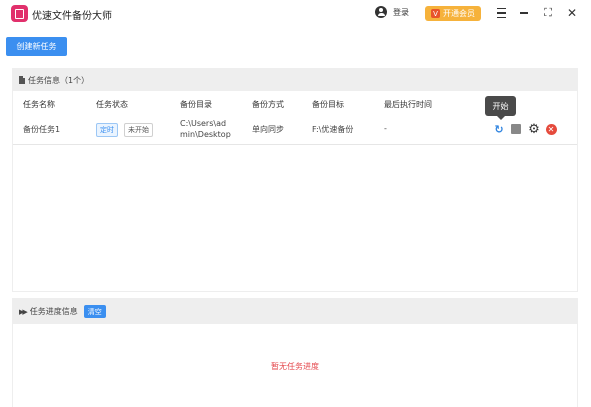 The width and height of the screenshot is (591, 407). Describe the element at coordinates (138, 130) in the screenshot. I see `status-badge: 未开始` at that location.